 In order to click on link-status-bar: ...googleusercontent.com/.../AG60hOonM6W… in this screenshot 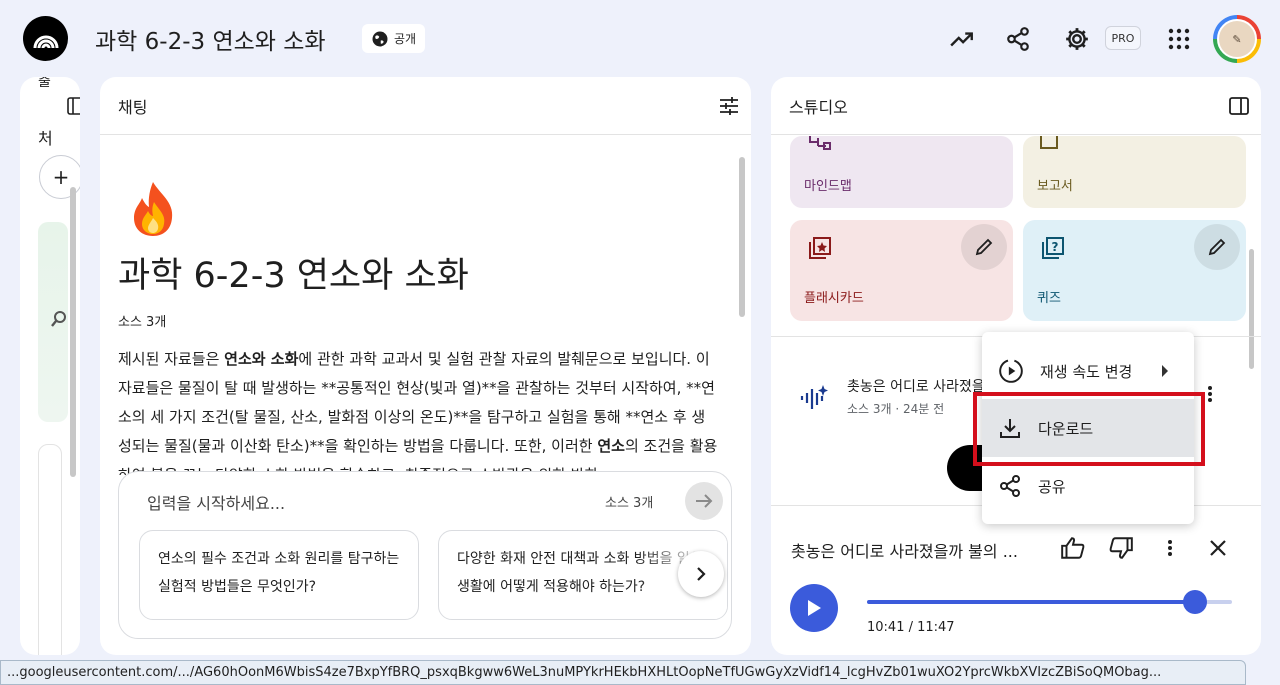, I will do `click(623, 672)`.